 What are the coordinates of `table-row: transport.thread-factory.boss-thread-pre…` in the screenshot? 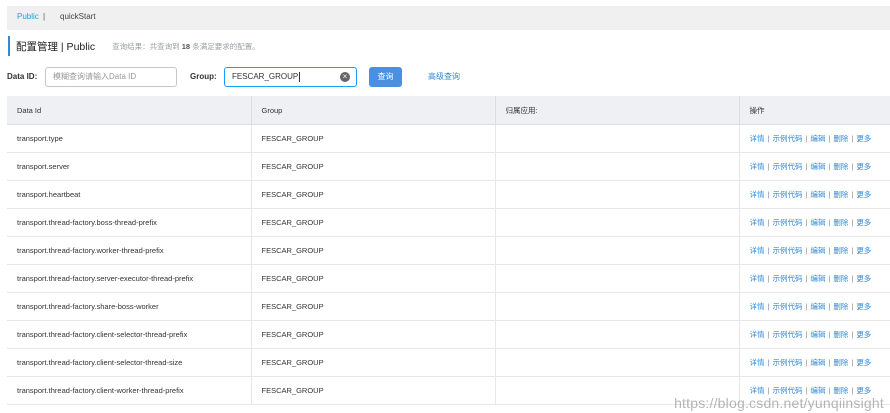 It's located at (448, 222).